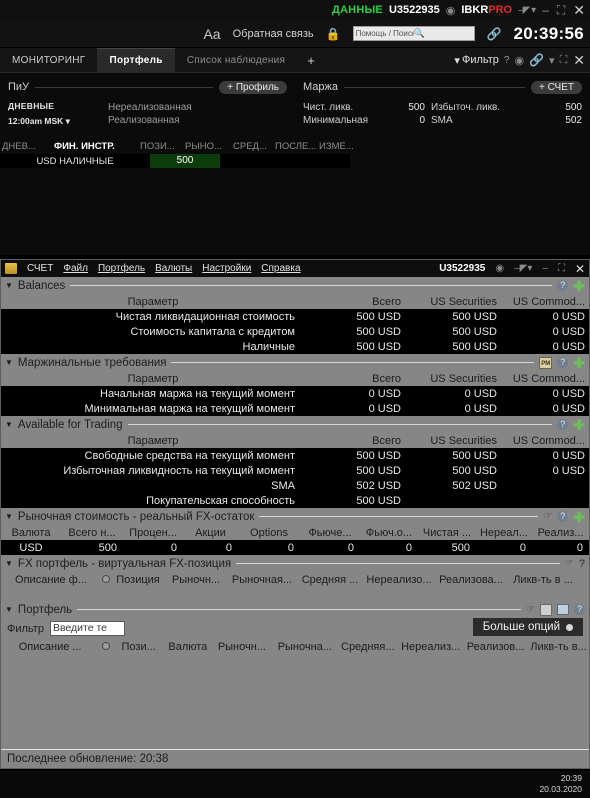 The height and width of the screenshot is (798, 590). I want to click on tab-portfolio: Портфель, so click(136, 60).